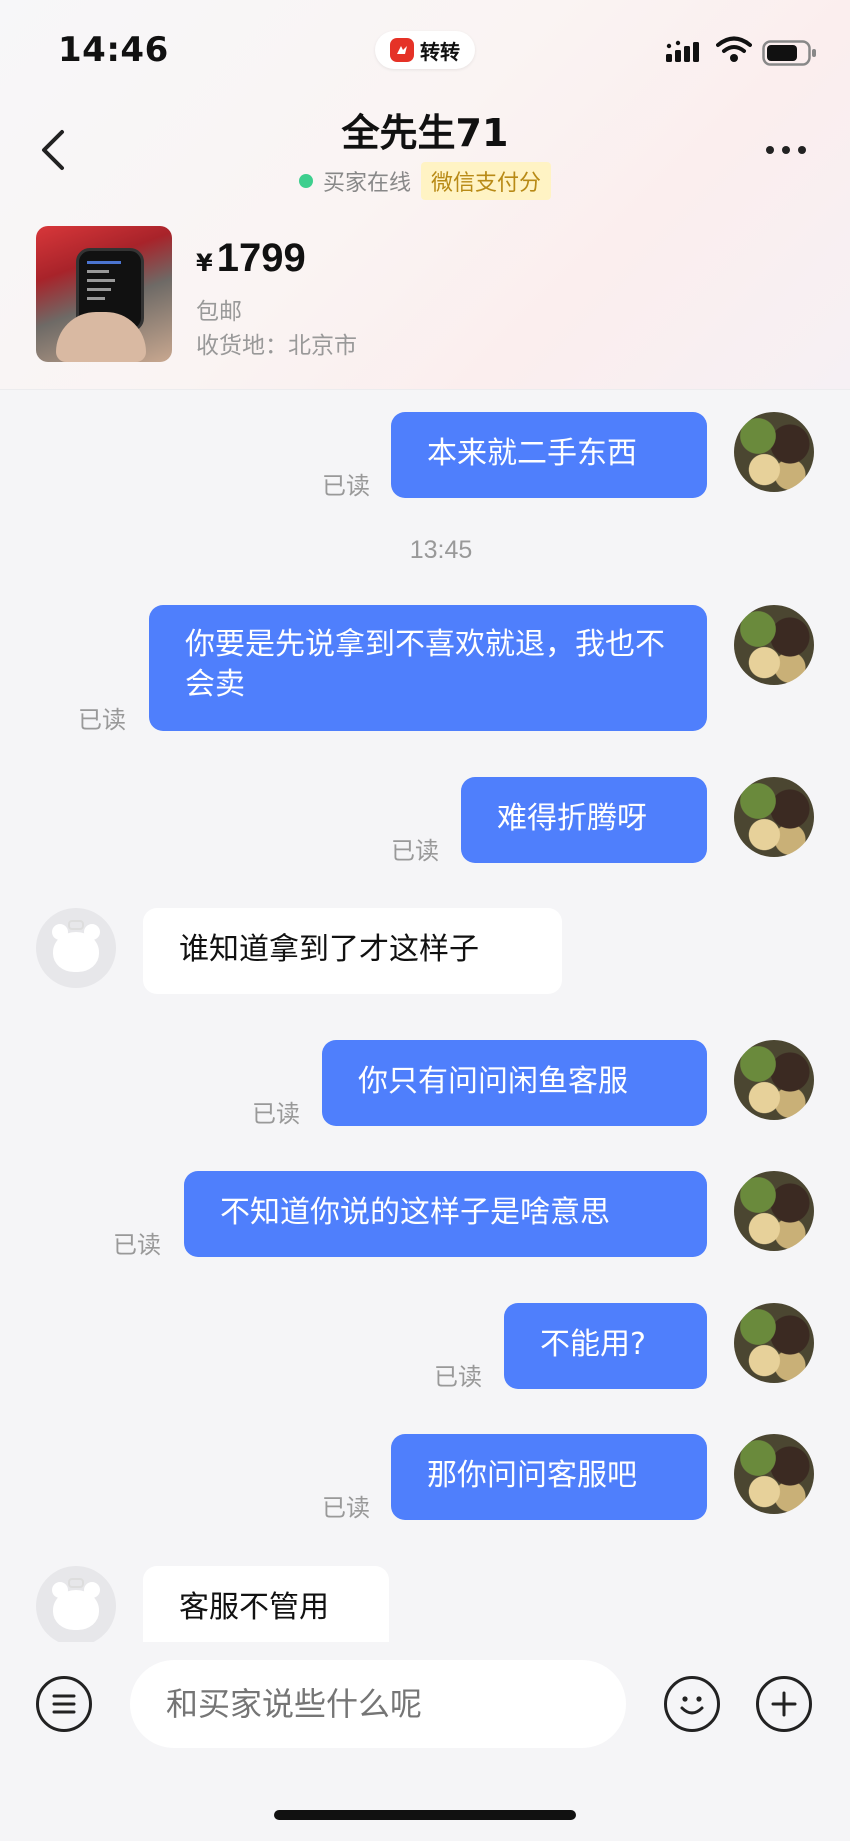 This screenshot has width=850, height=1841. Describe the element at coordinates (425, 1815) in the screenshot. I see `home-indicator` at that location.